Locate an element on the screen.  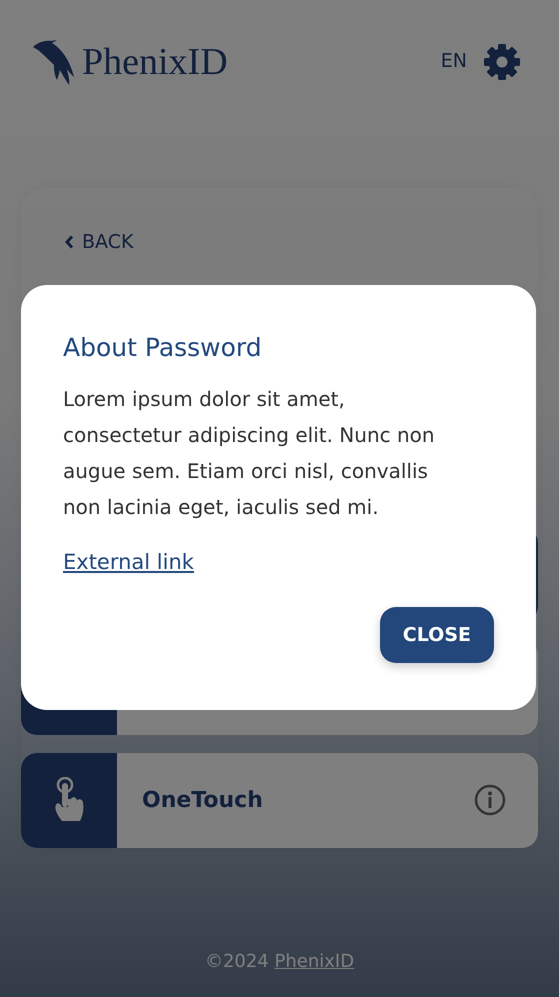
close-button: CLOSE is located at coordinates (437, 634).